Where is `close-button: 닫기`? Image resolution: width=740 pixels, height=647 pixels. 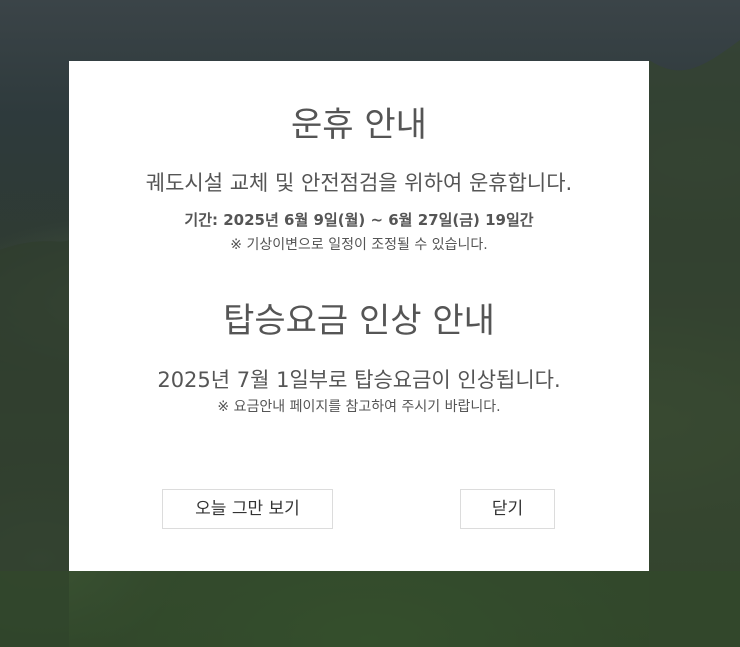 close-button: 닫기 is located at coordinates (507, 509).